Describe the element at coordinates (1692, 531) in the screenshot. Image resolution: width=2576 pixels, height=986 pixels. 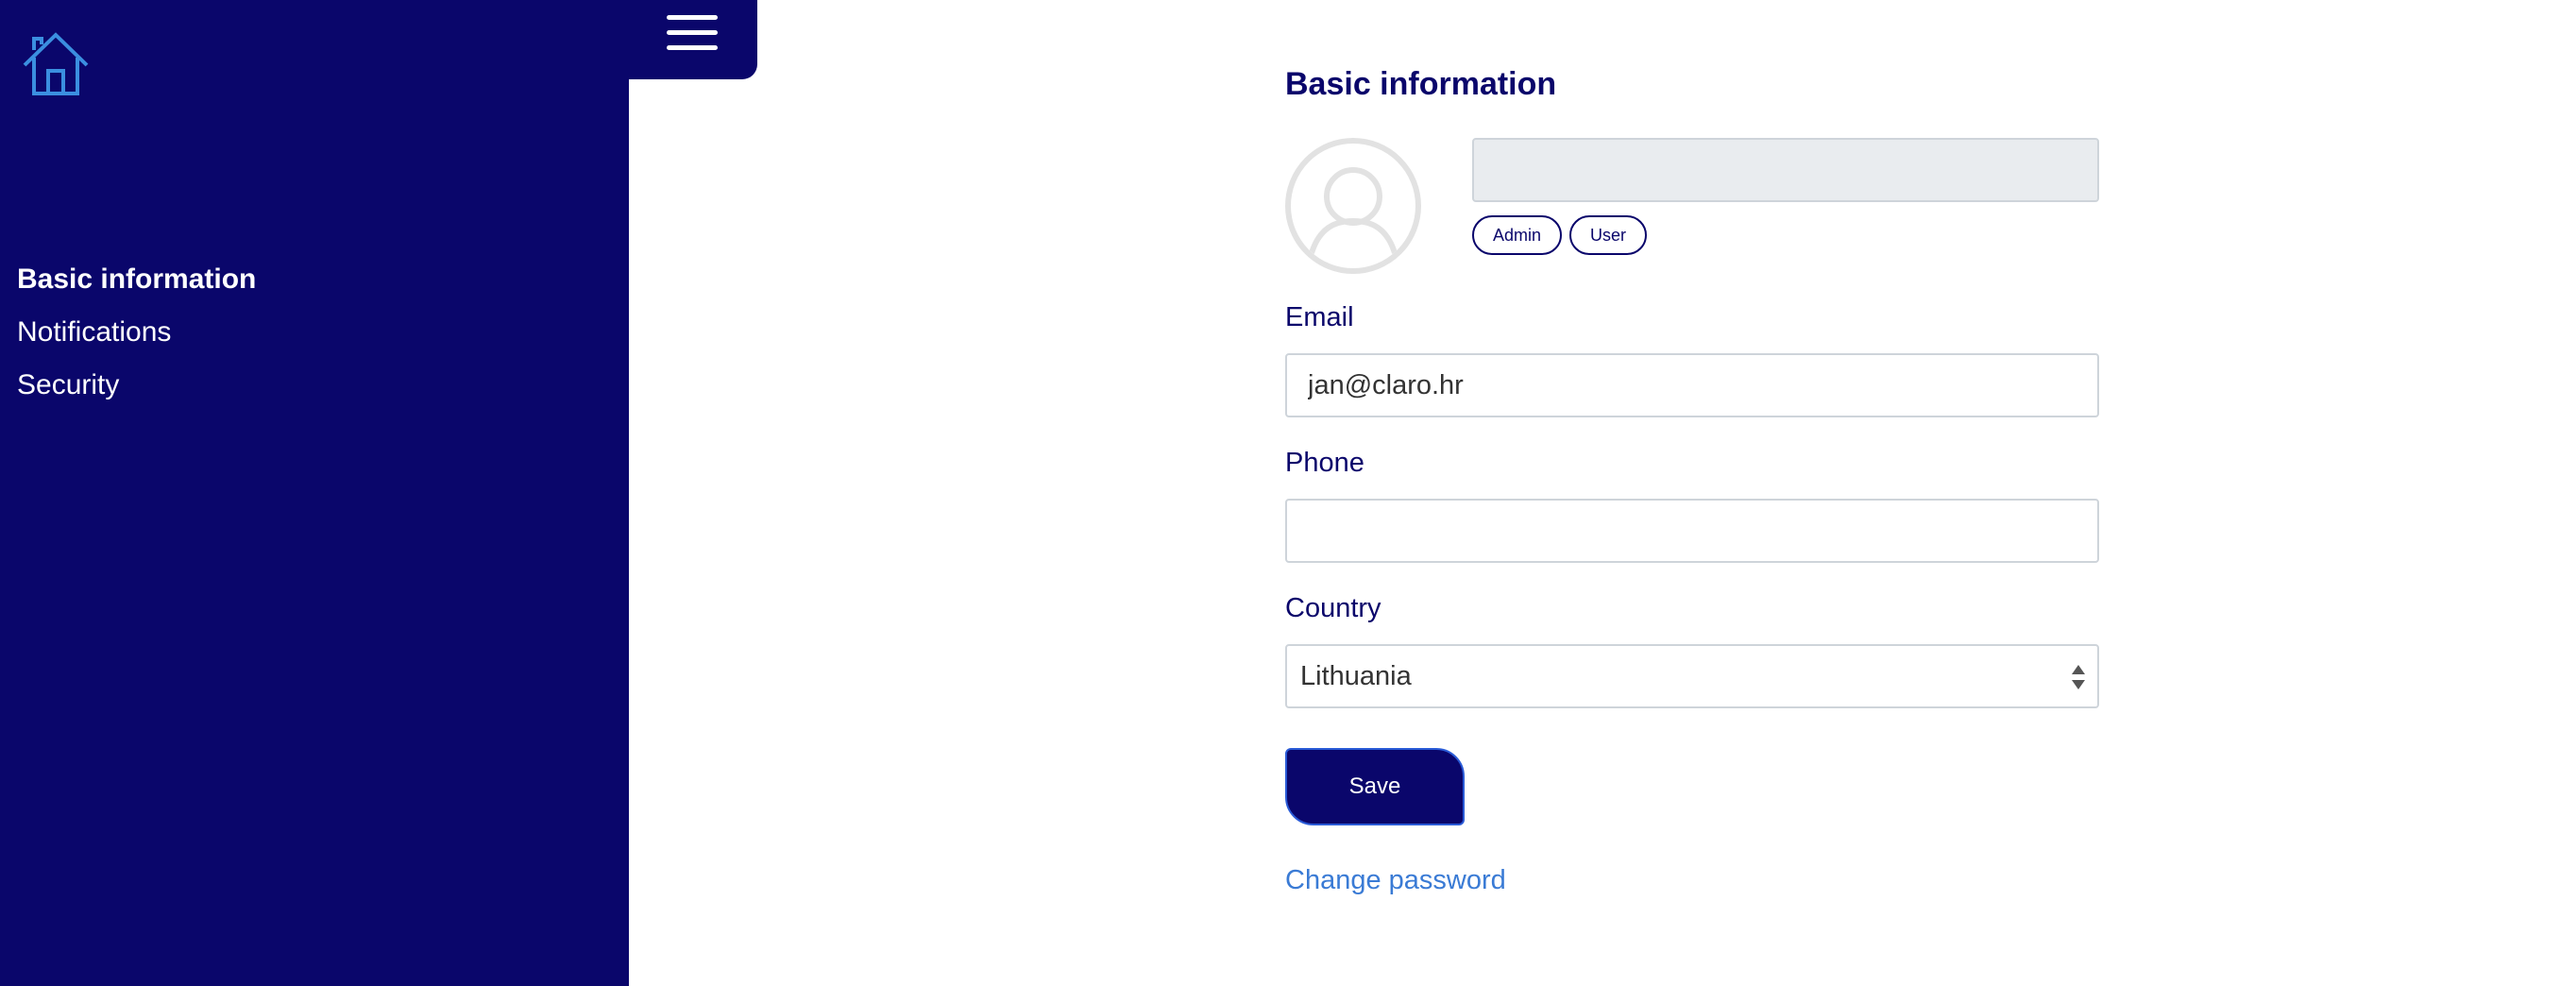
I see `phone-field` at that location.